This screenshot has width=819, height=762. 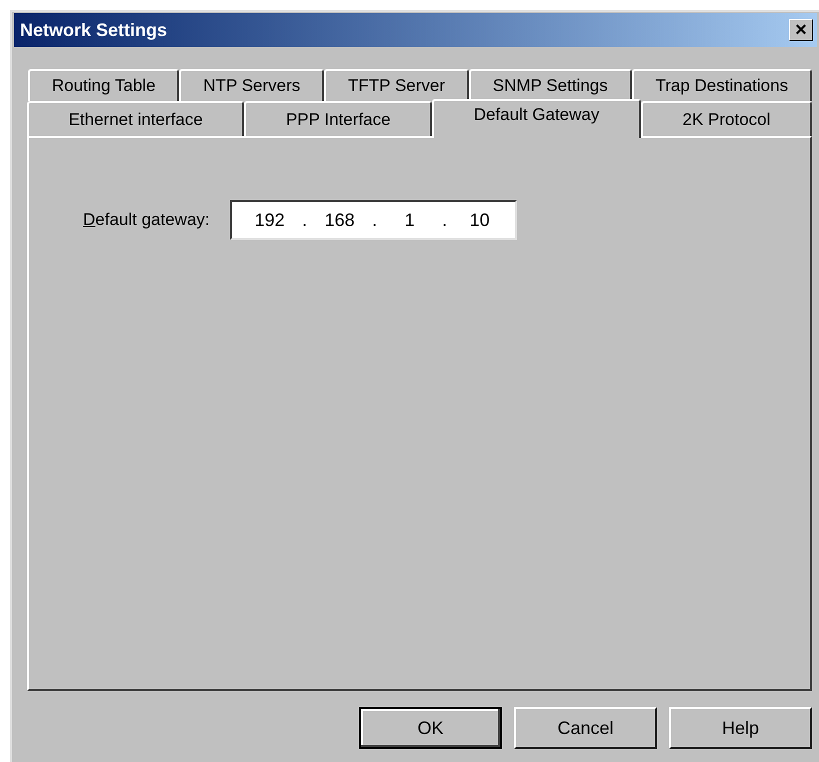 What do you see at coordinates (726, 118) in the screenshot?
I see `tab: 2K Protocol` at bounding box center [726, 118].